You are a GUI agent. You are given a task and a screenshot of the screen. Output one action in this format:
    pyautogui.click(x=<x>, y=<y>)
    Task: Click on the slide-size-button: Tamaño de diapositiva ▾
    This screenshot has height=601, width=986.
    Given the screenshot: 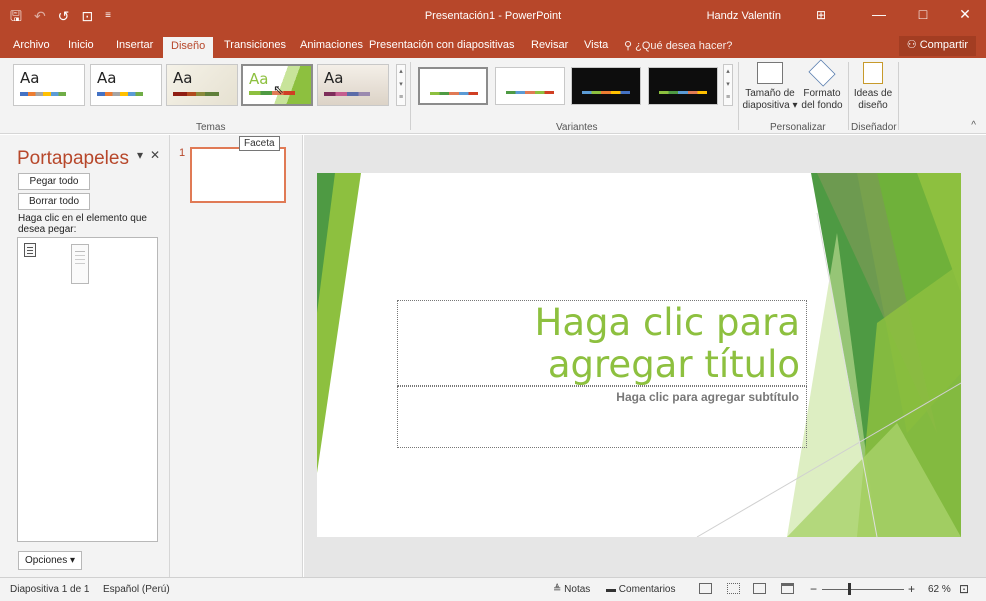 What is the action you would take?
    pyautogui.click(x=770, y=87)
    